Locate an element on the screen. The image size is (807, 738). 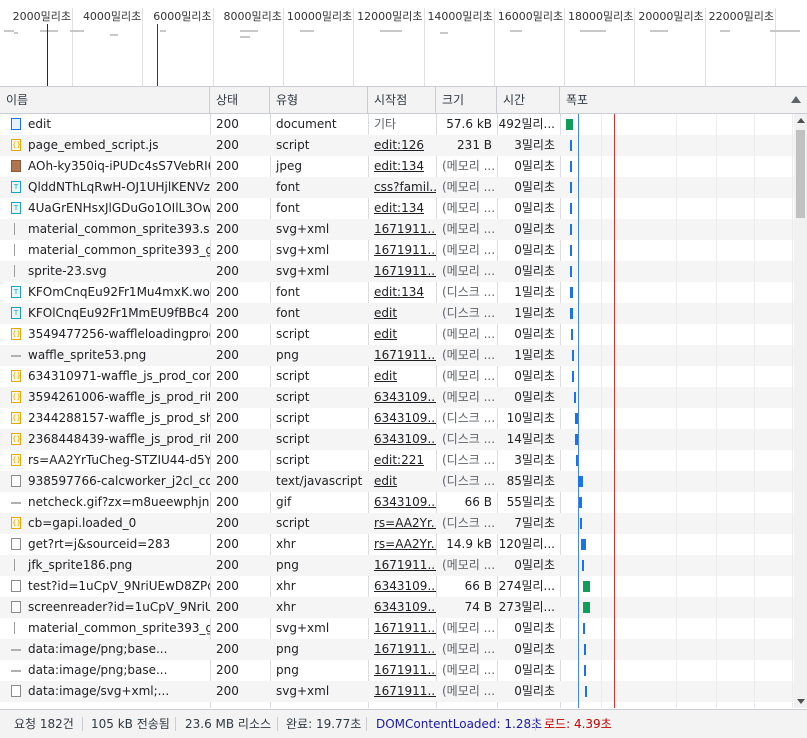
request-name: waffle_sprite53.png is located at coordinates (105, 355).